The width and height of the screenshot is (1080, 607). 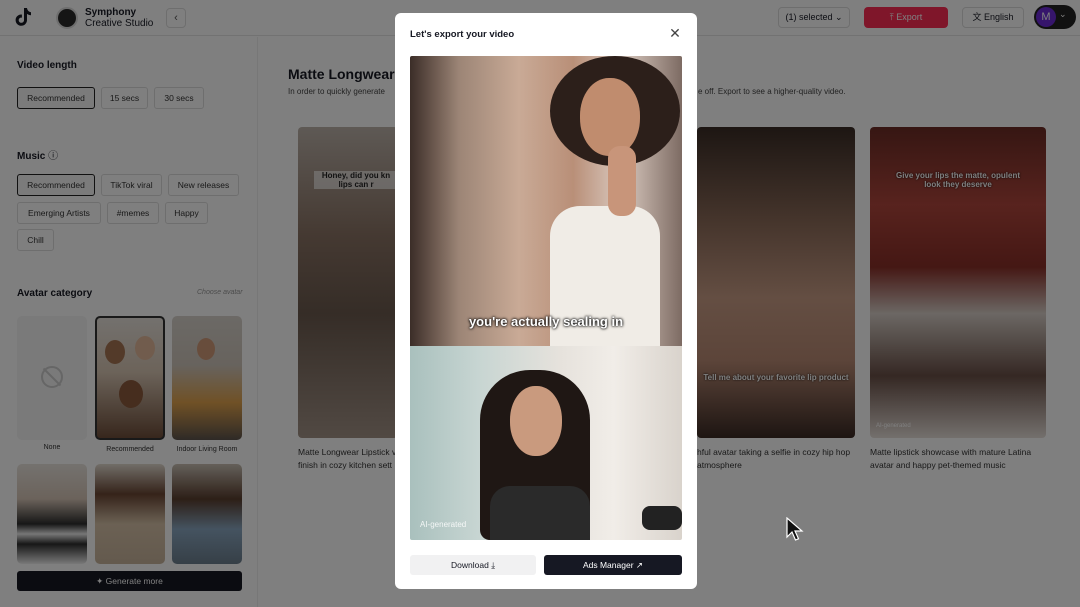 I want to click on modal-title: Let's export your video, so click(x=462, y=34).